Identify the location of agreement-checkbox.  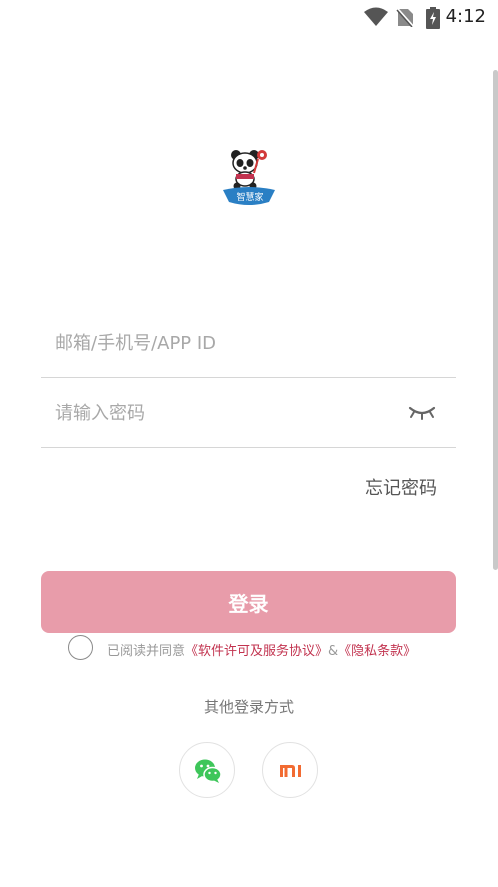
(80, 647).